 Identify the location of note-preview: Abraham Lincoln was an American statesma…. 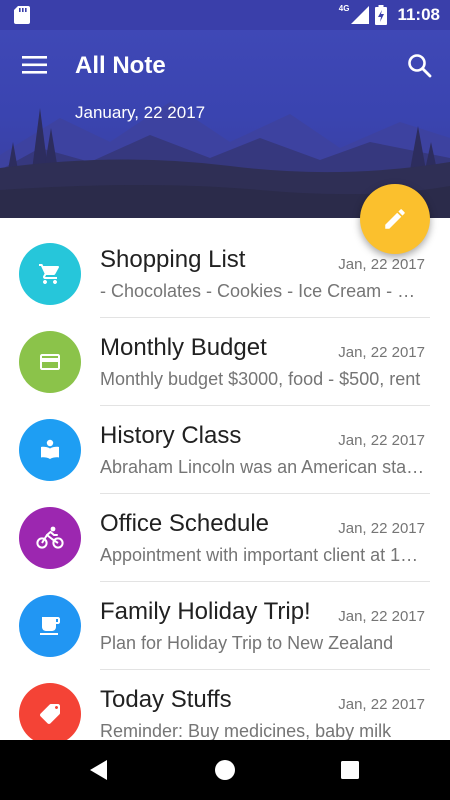
(263, 467).